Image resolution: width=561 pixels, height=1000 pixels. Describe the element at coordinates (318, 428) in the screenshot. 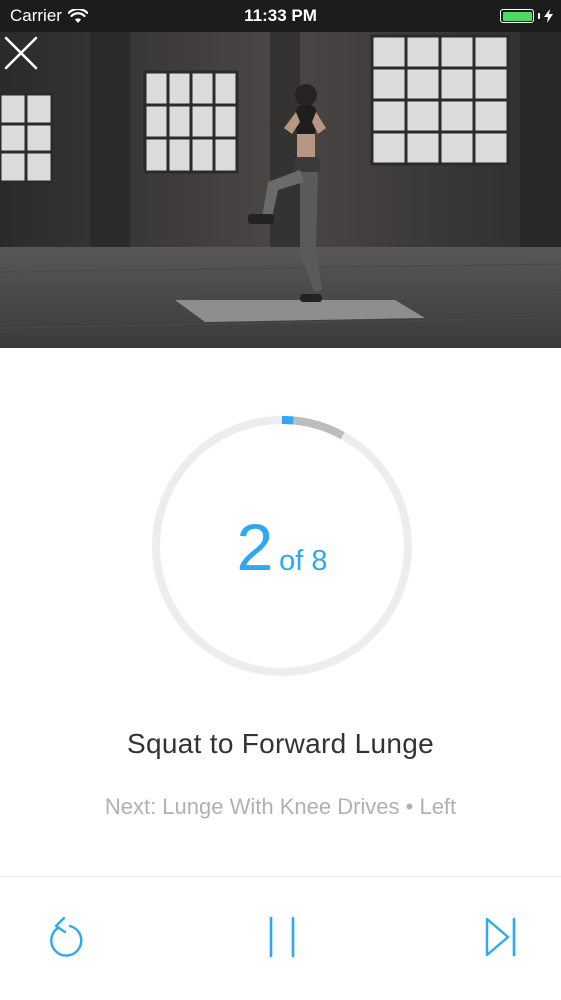

I see `ring-elapsed-arc` at that location.